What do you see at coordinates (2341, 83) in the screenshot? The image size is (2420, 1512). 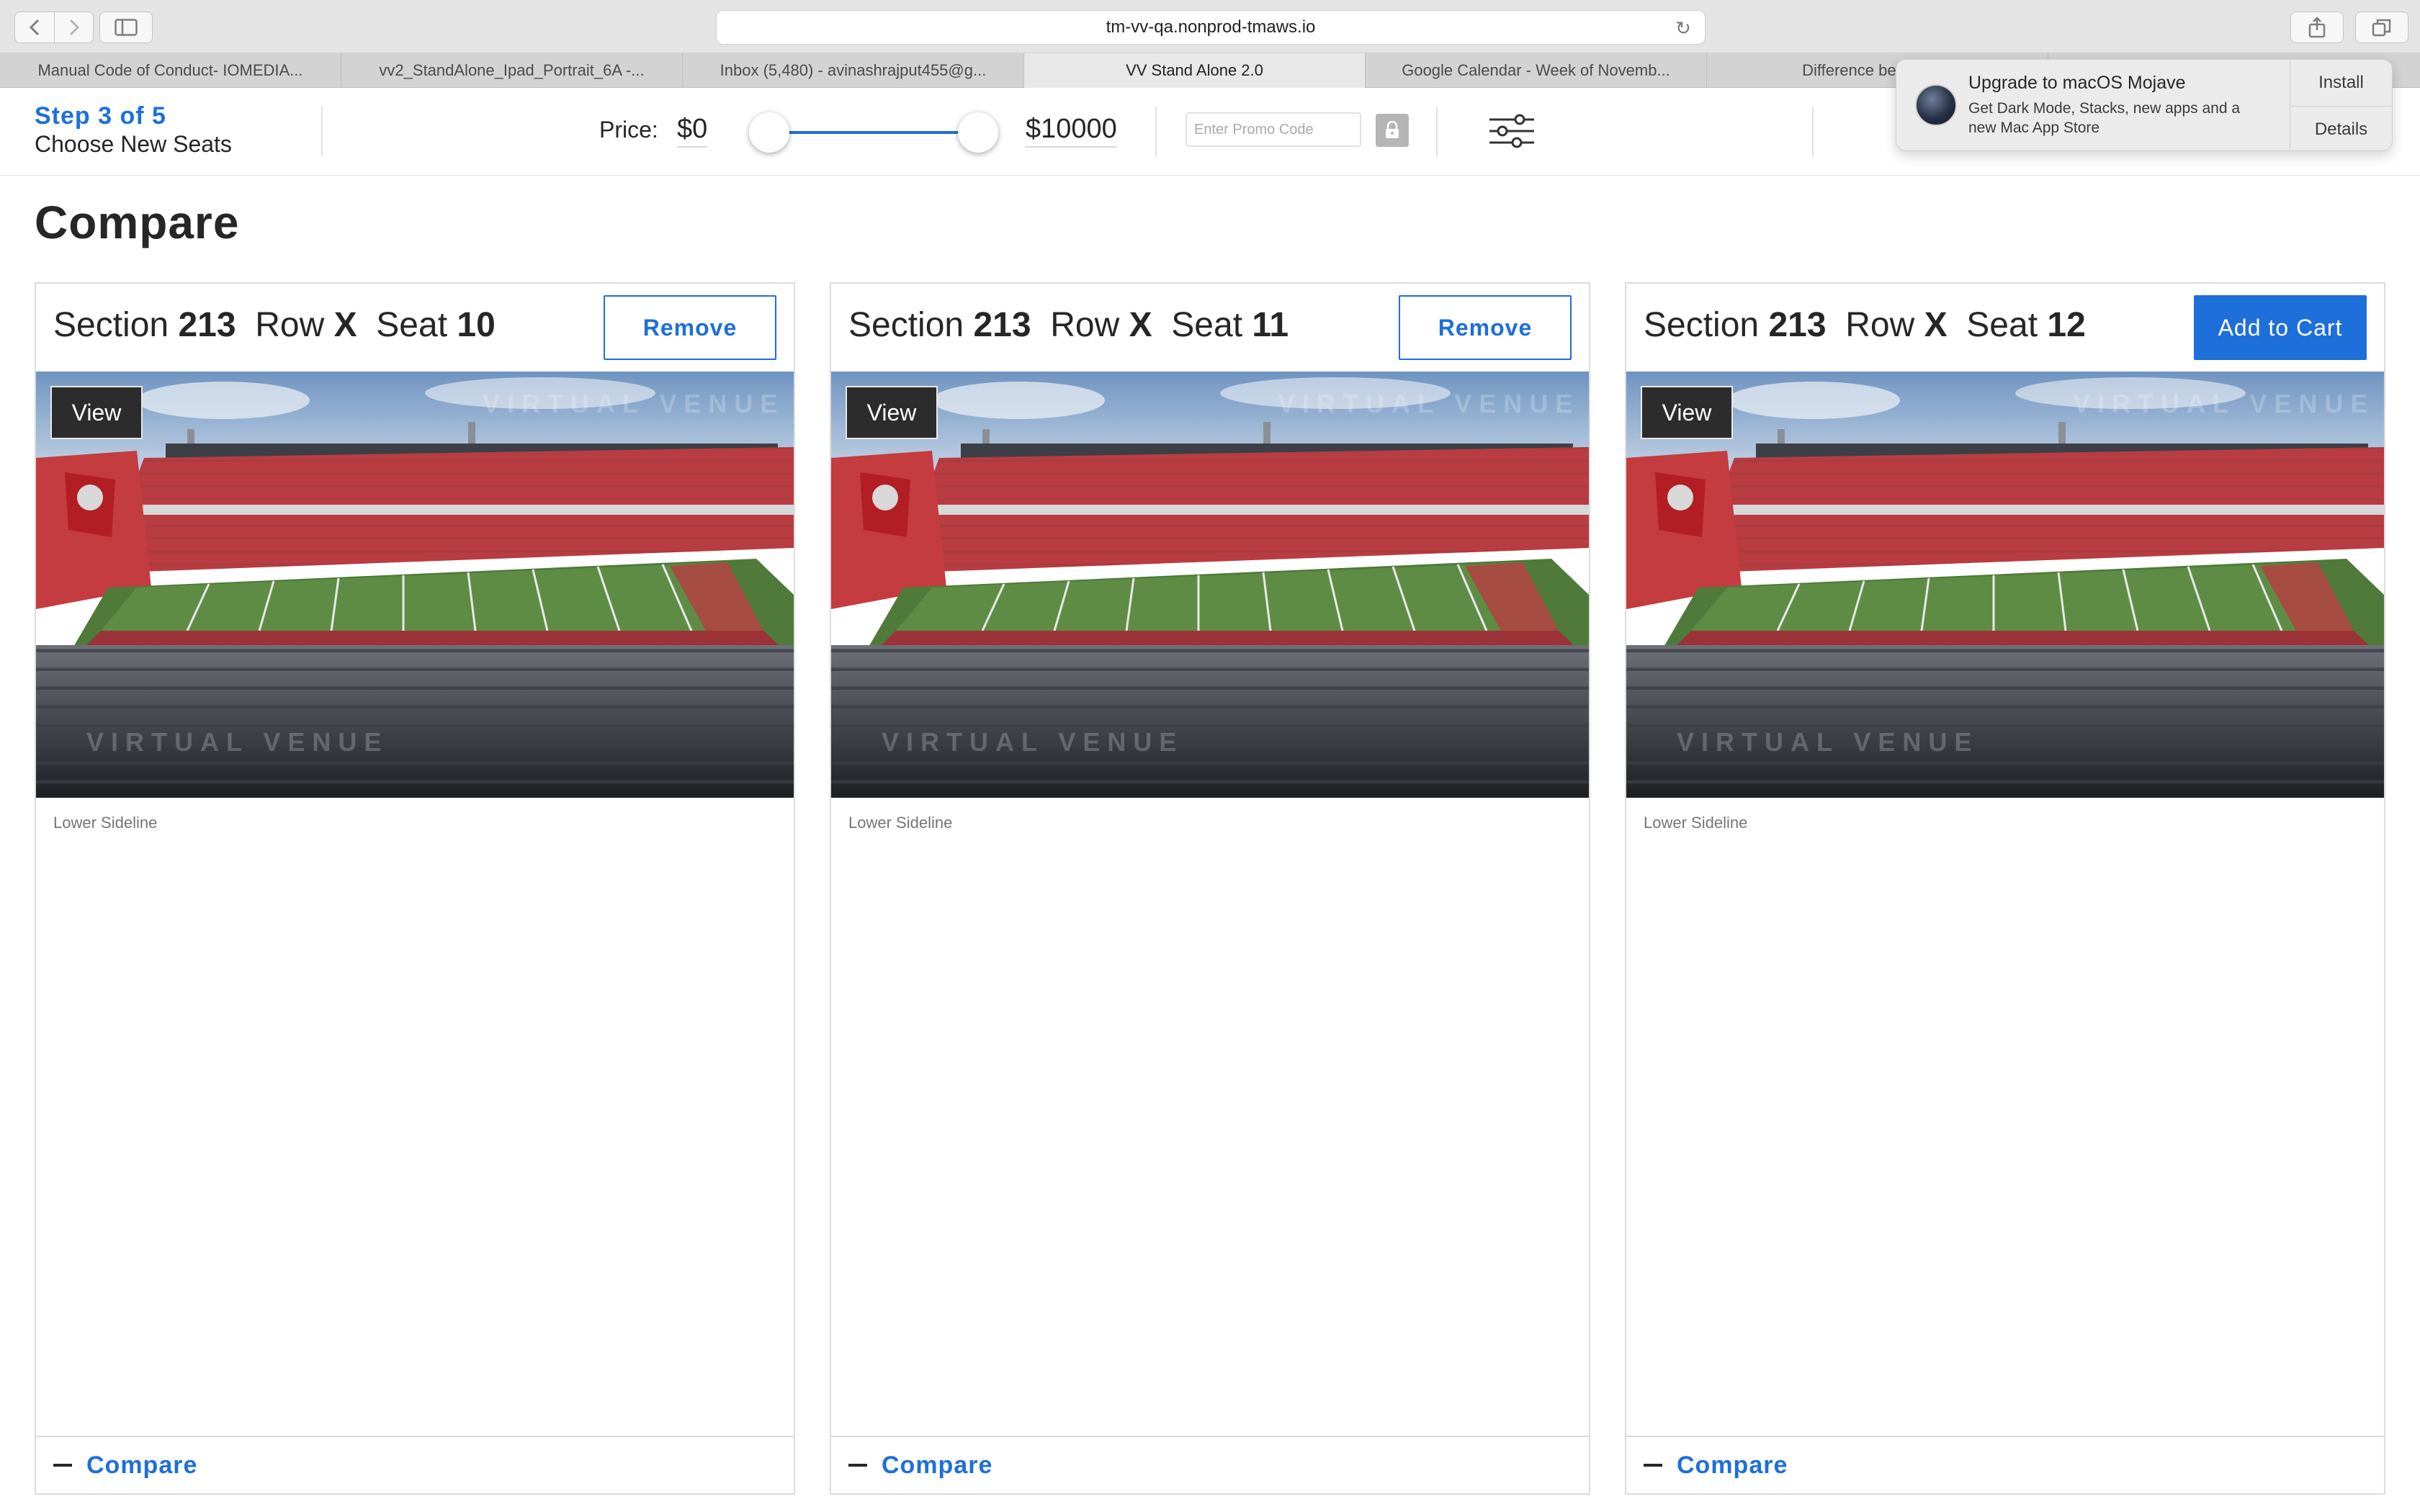 I see `install-button: Install` at bounding box center [2341, 83].